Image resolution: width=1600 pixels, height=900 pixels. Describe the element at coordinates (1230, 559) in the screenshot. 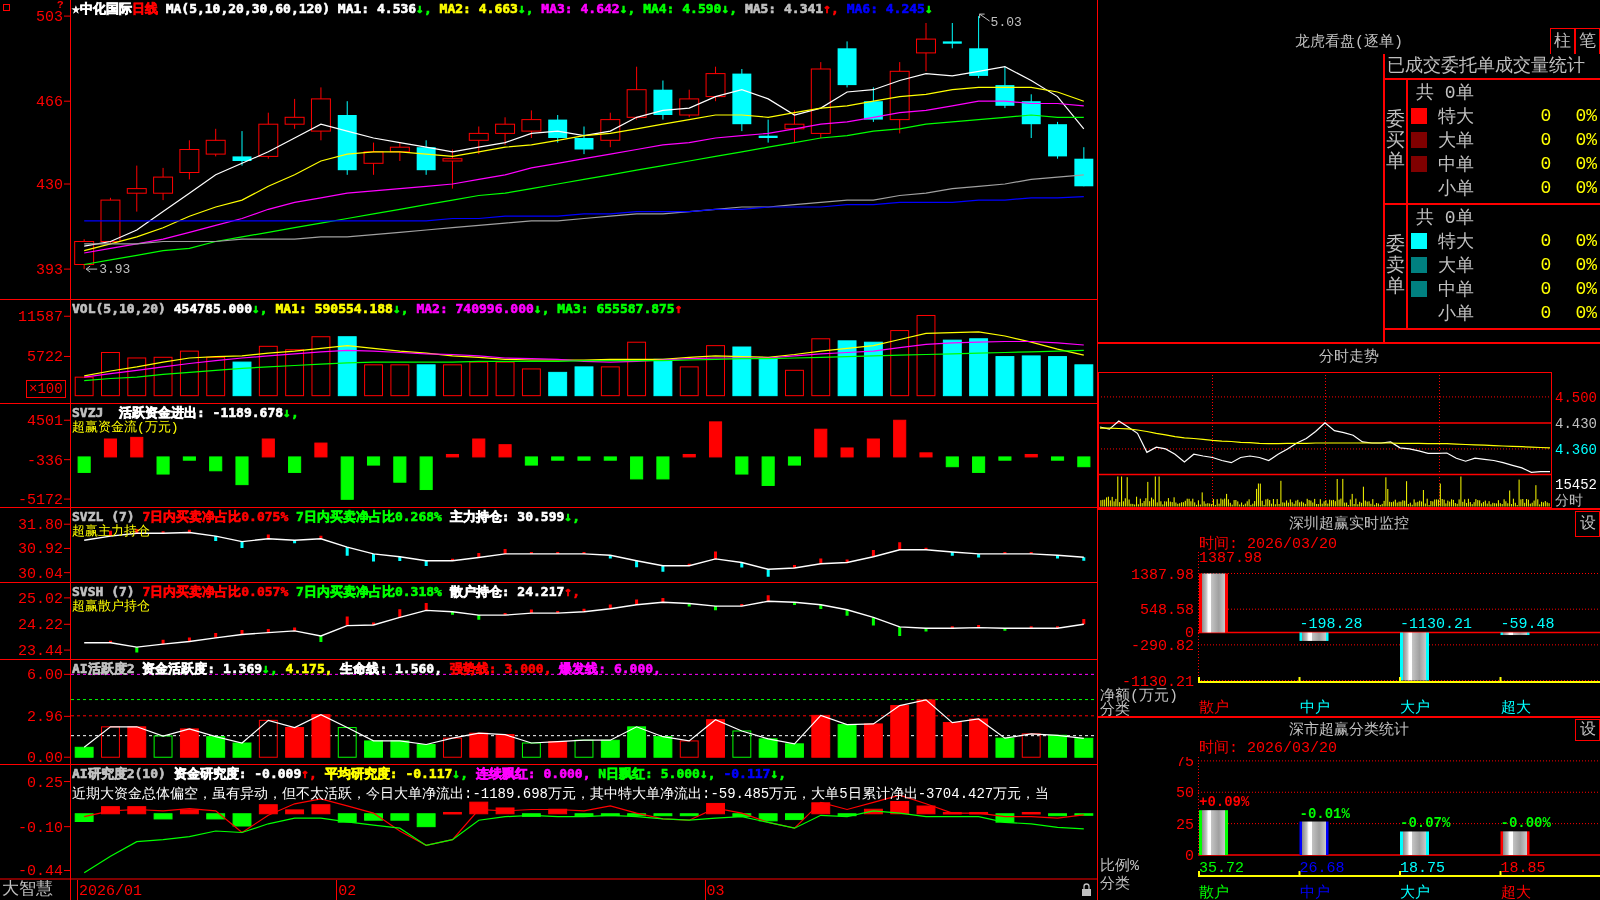

I see `value-label: 1387.98` at that location.